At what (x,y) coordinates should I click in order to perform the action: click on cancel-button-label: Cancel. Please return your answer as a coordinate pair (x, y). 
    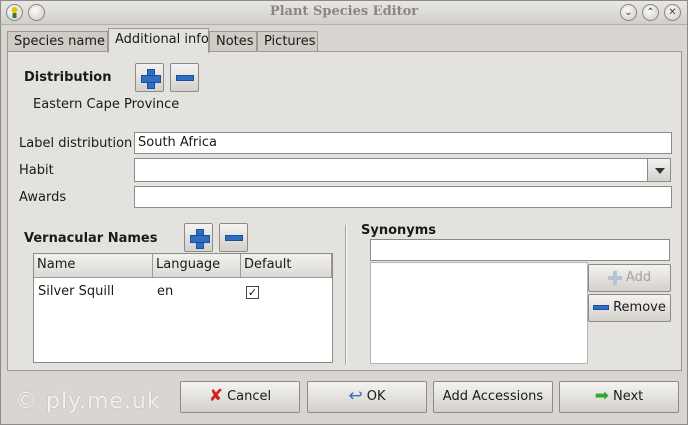
    Looking at the image, I should click on (249, 396).